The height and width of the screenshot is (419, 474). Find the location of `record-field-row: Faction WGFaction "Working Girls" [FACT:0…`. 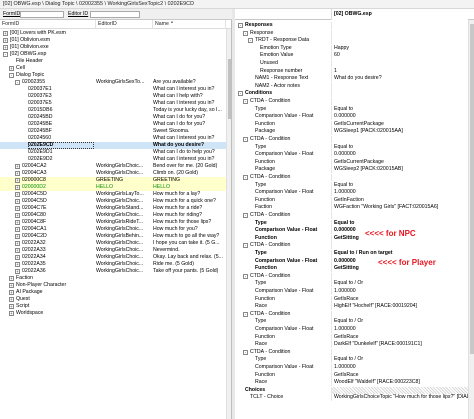

record-field-row: Faction WGFaction "Working Girls" [FACT:0… is located at coordinates (351, 208).